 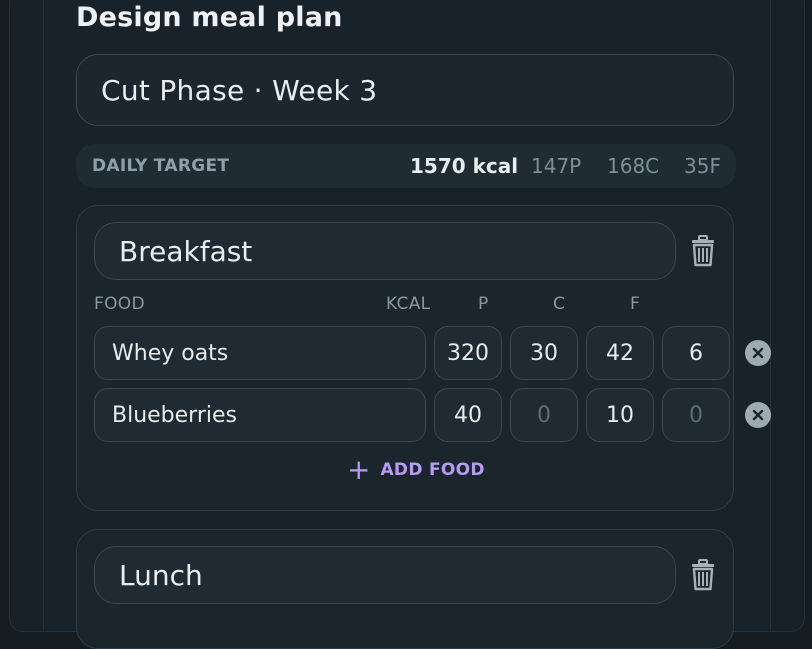 I want to click on add-food-button: + ADD FOOD, so click(x=416, y=470).